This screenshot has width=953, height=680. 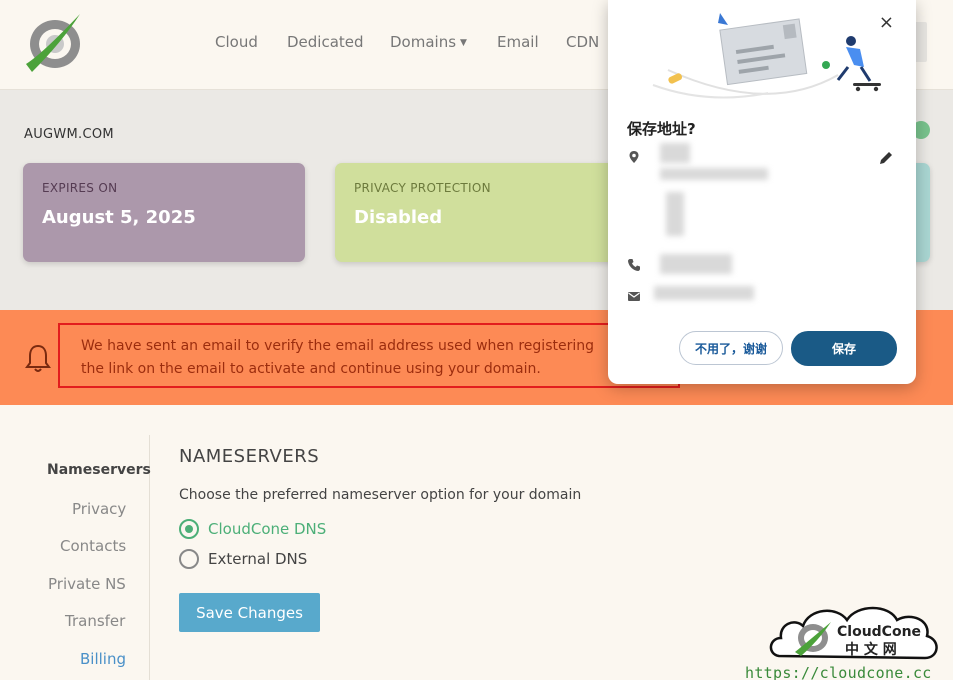 What do you see at coordinates (871, 649) in the screenshot?
I see `svg-text: 中 文 网` at bounding box center [871, 649].